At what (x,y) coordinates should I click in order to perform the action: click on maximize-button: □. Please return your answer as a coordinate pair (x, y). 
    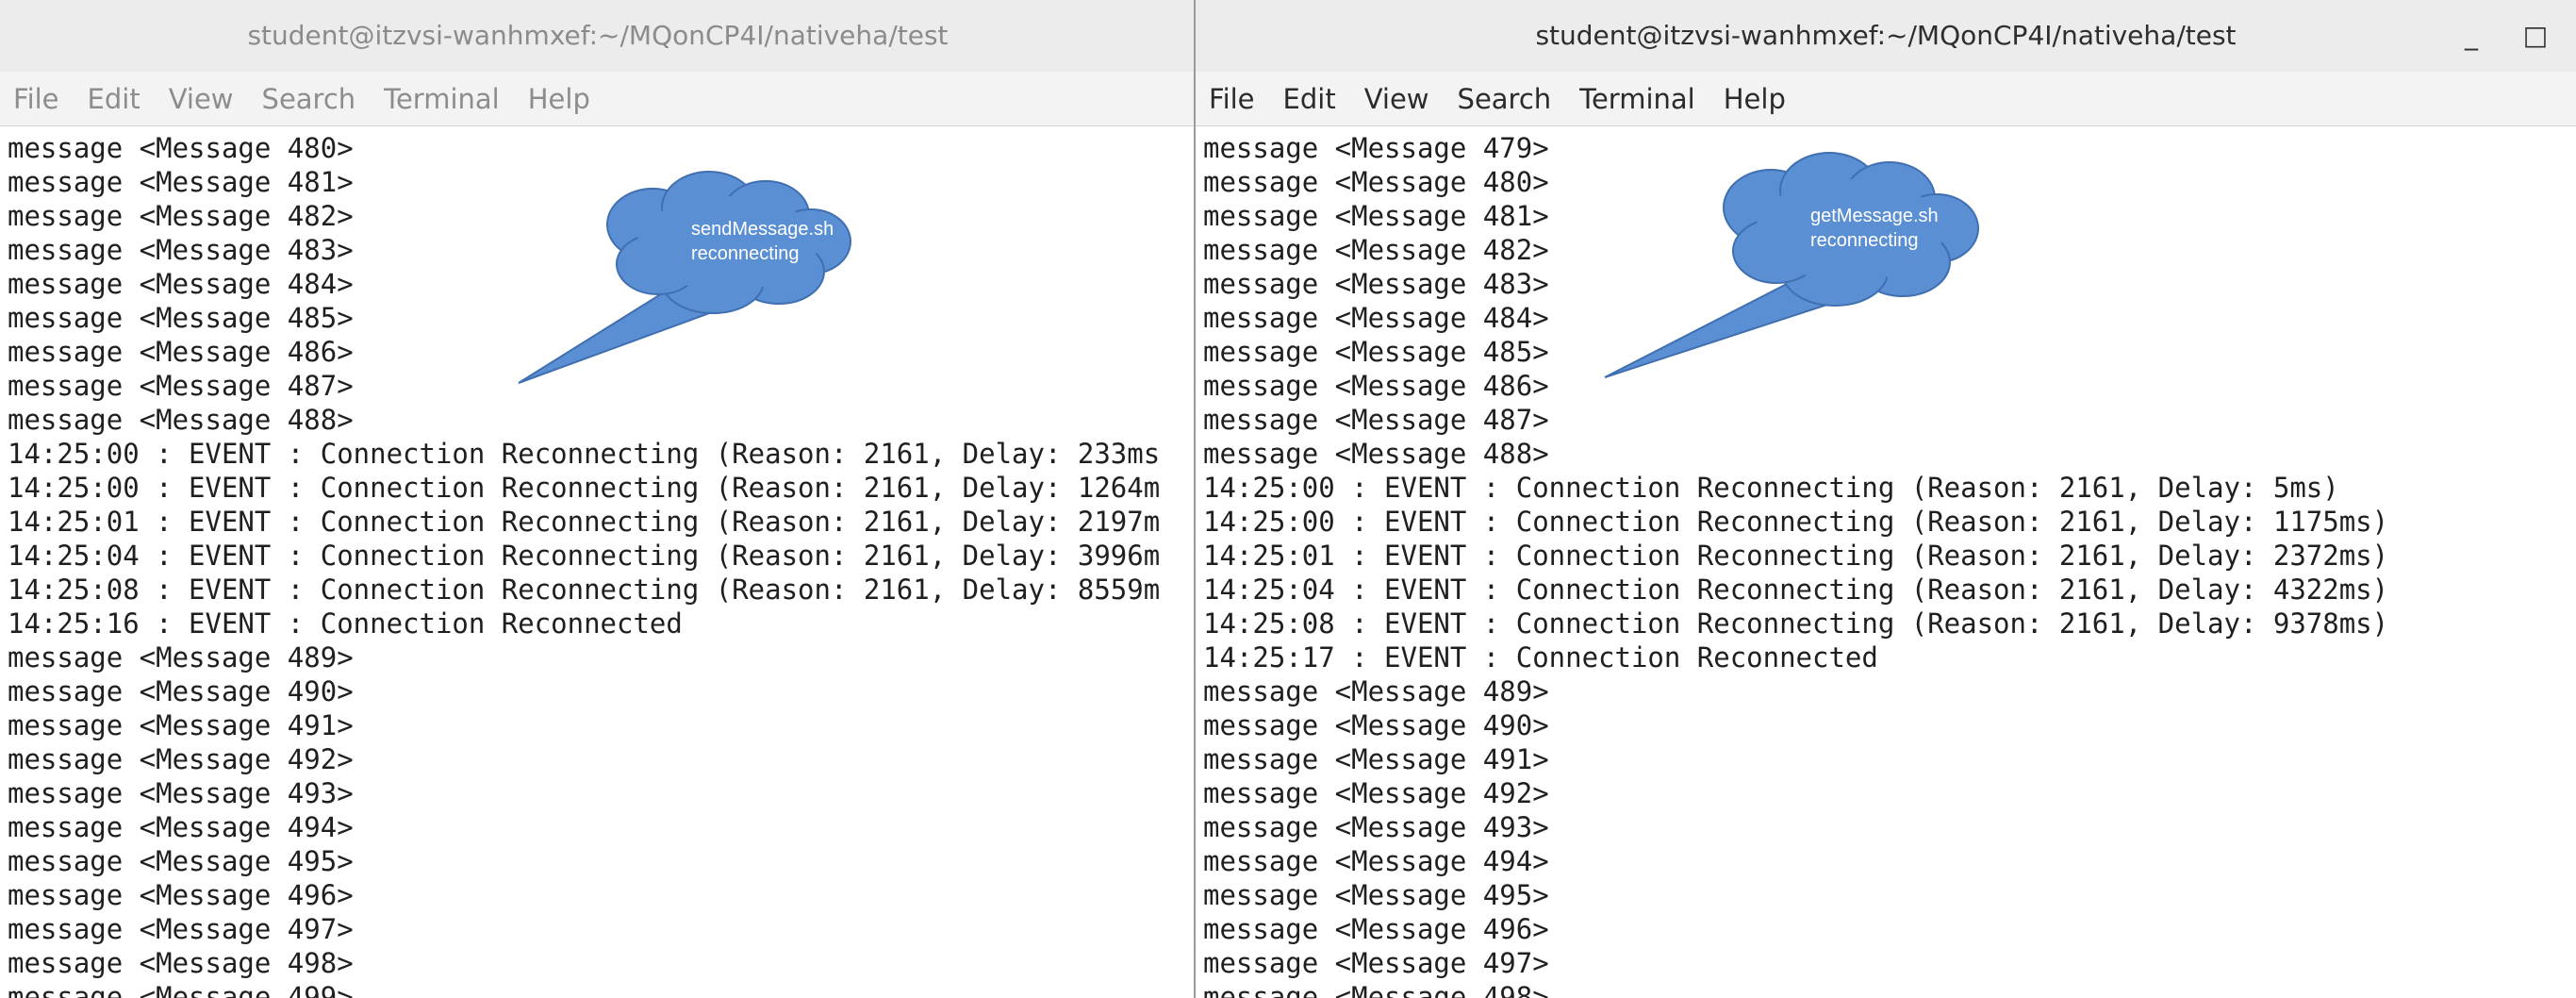
    Looking at the image, I should click on (2535, 36).